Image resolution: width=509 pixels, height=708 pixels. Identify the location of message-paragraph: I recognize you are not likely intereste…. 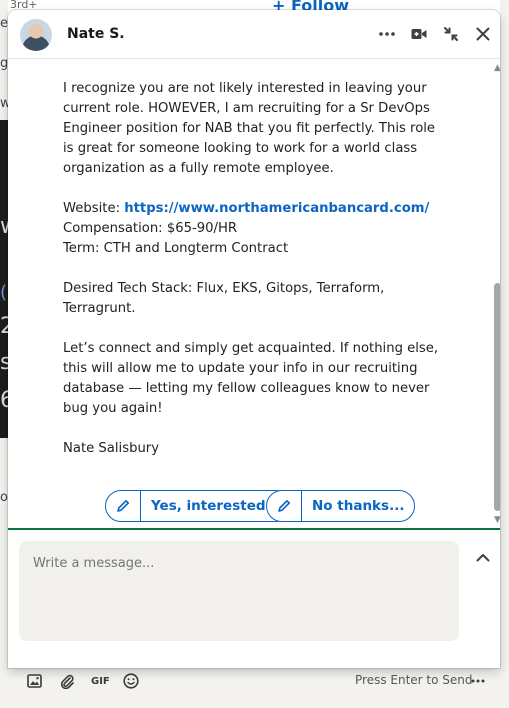
(249, 128).